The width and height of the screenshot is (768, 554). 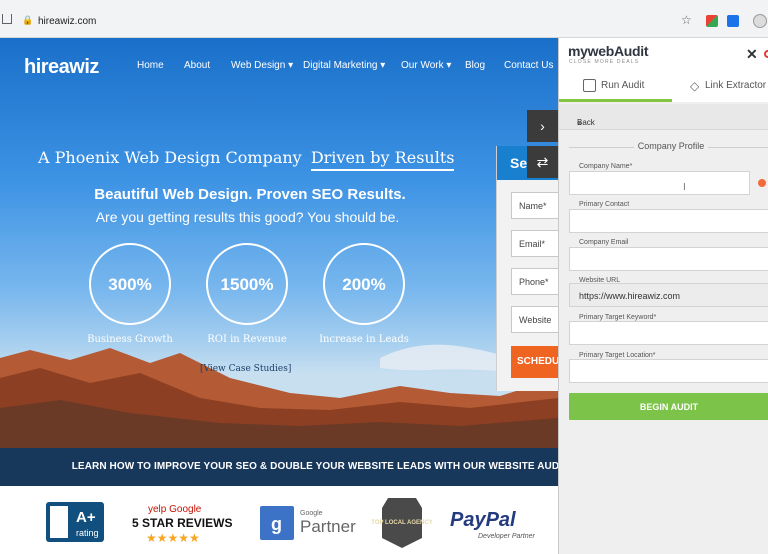 What do you see at coordinates (617, 355) in the screenshot?
I see `target-location-label: Primary Target Location*` at bounding box center [617, 355].